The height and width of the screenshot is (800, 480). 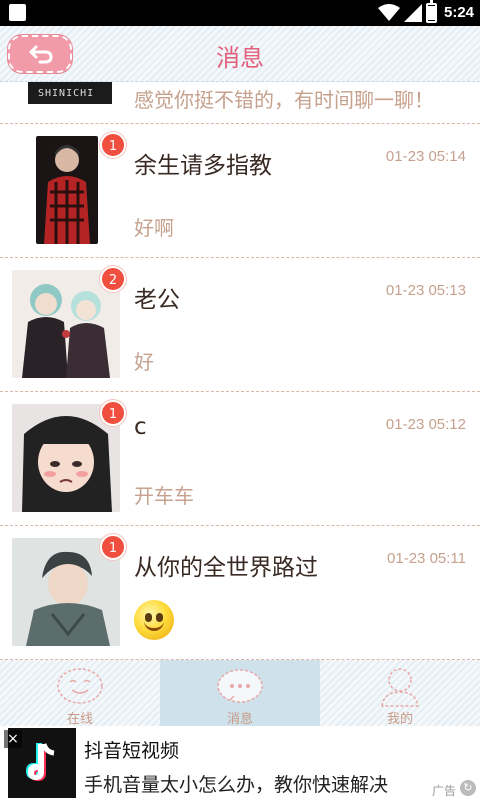 I want to click on message-preview: 好, so click(x=144, y=362).